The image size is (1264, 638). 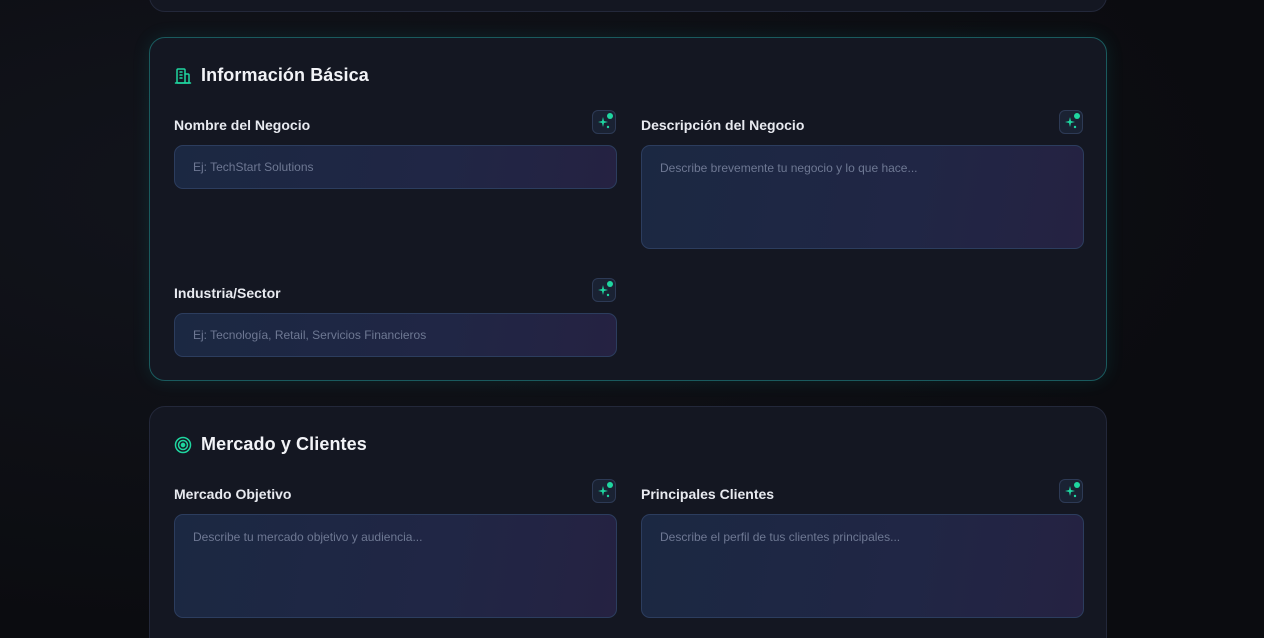 I want to click on section-header: Mercado y Clientes, so click(x=270, y=444).